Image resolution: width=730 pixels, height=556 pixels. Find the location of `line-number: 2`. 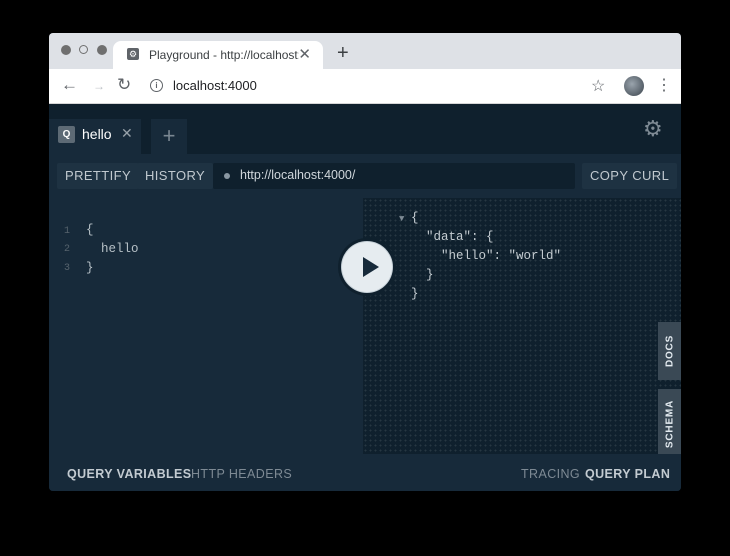

line-number: 2 is located at coordinates (67, 249).